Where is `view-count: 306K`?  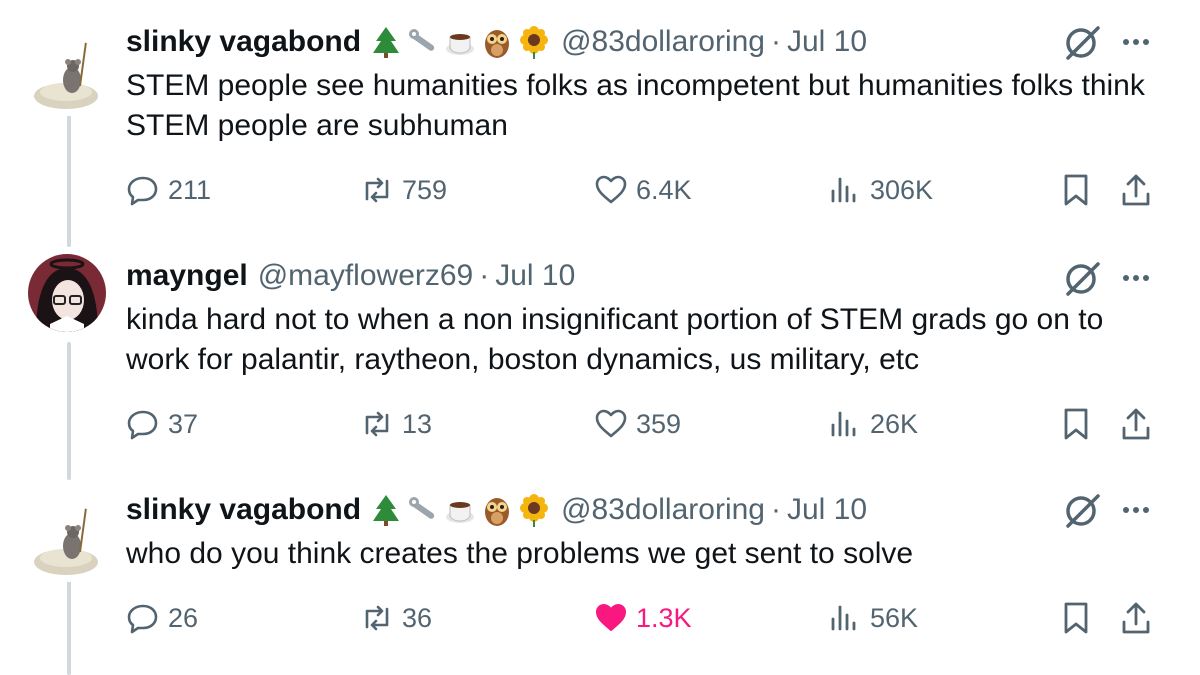 view-count: 306K is located at coordinates (902, 189).